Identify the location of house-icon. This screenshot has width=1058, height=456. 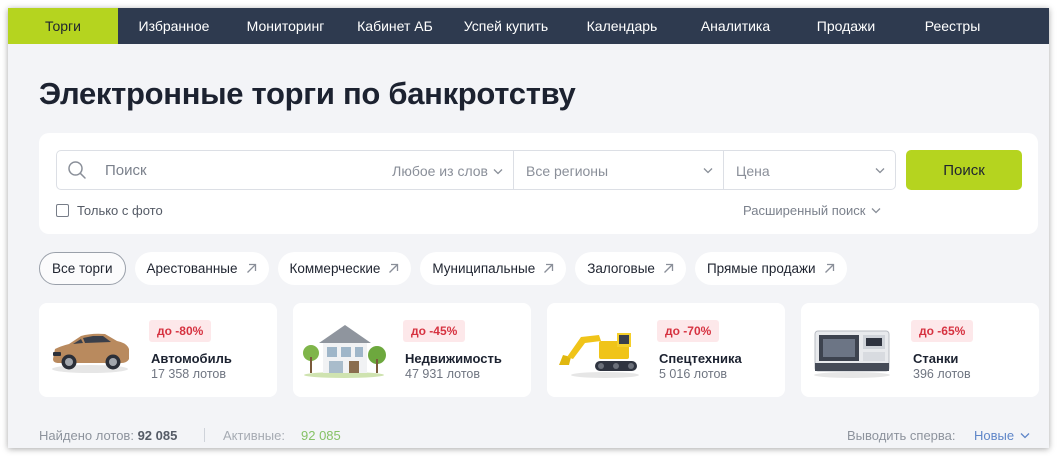
(344, 351).